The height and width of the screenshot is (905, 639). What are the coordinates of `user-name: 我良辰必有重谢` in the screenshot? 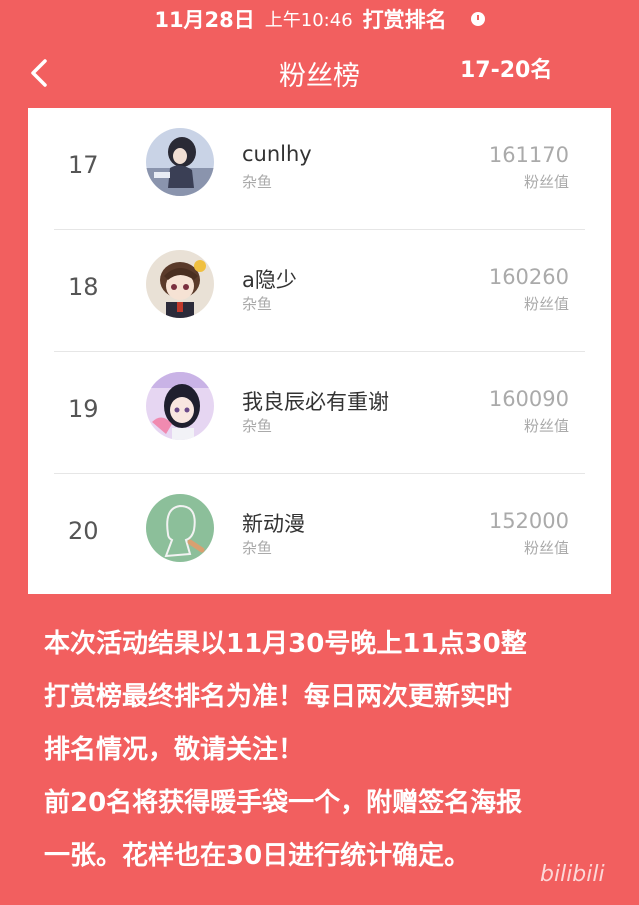 It's located at (315, 402).